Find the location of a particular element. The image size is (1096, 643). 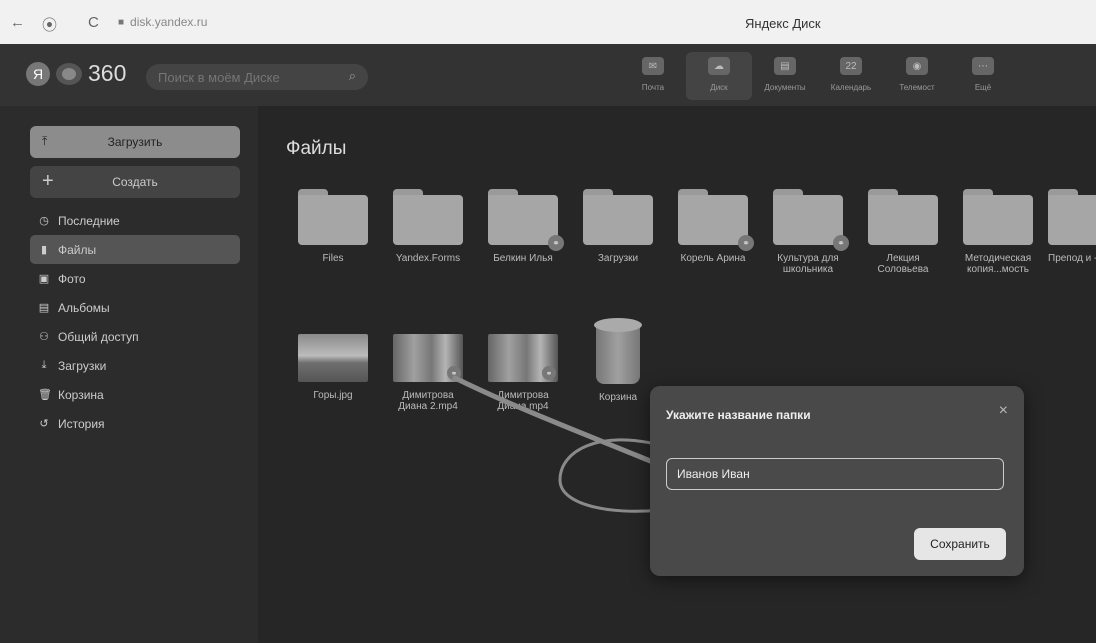

back-icon: ← is located at coordinates (17, 22).